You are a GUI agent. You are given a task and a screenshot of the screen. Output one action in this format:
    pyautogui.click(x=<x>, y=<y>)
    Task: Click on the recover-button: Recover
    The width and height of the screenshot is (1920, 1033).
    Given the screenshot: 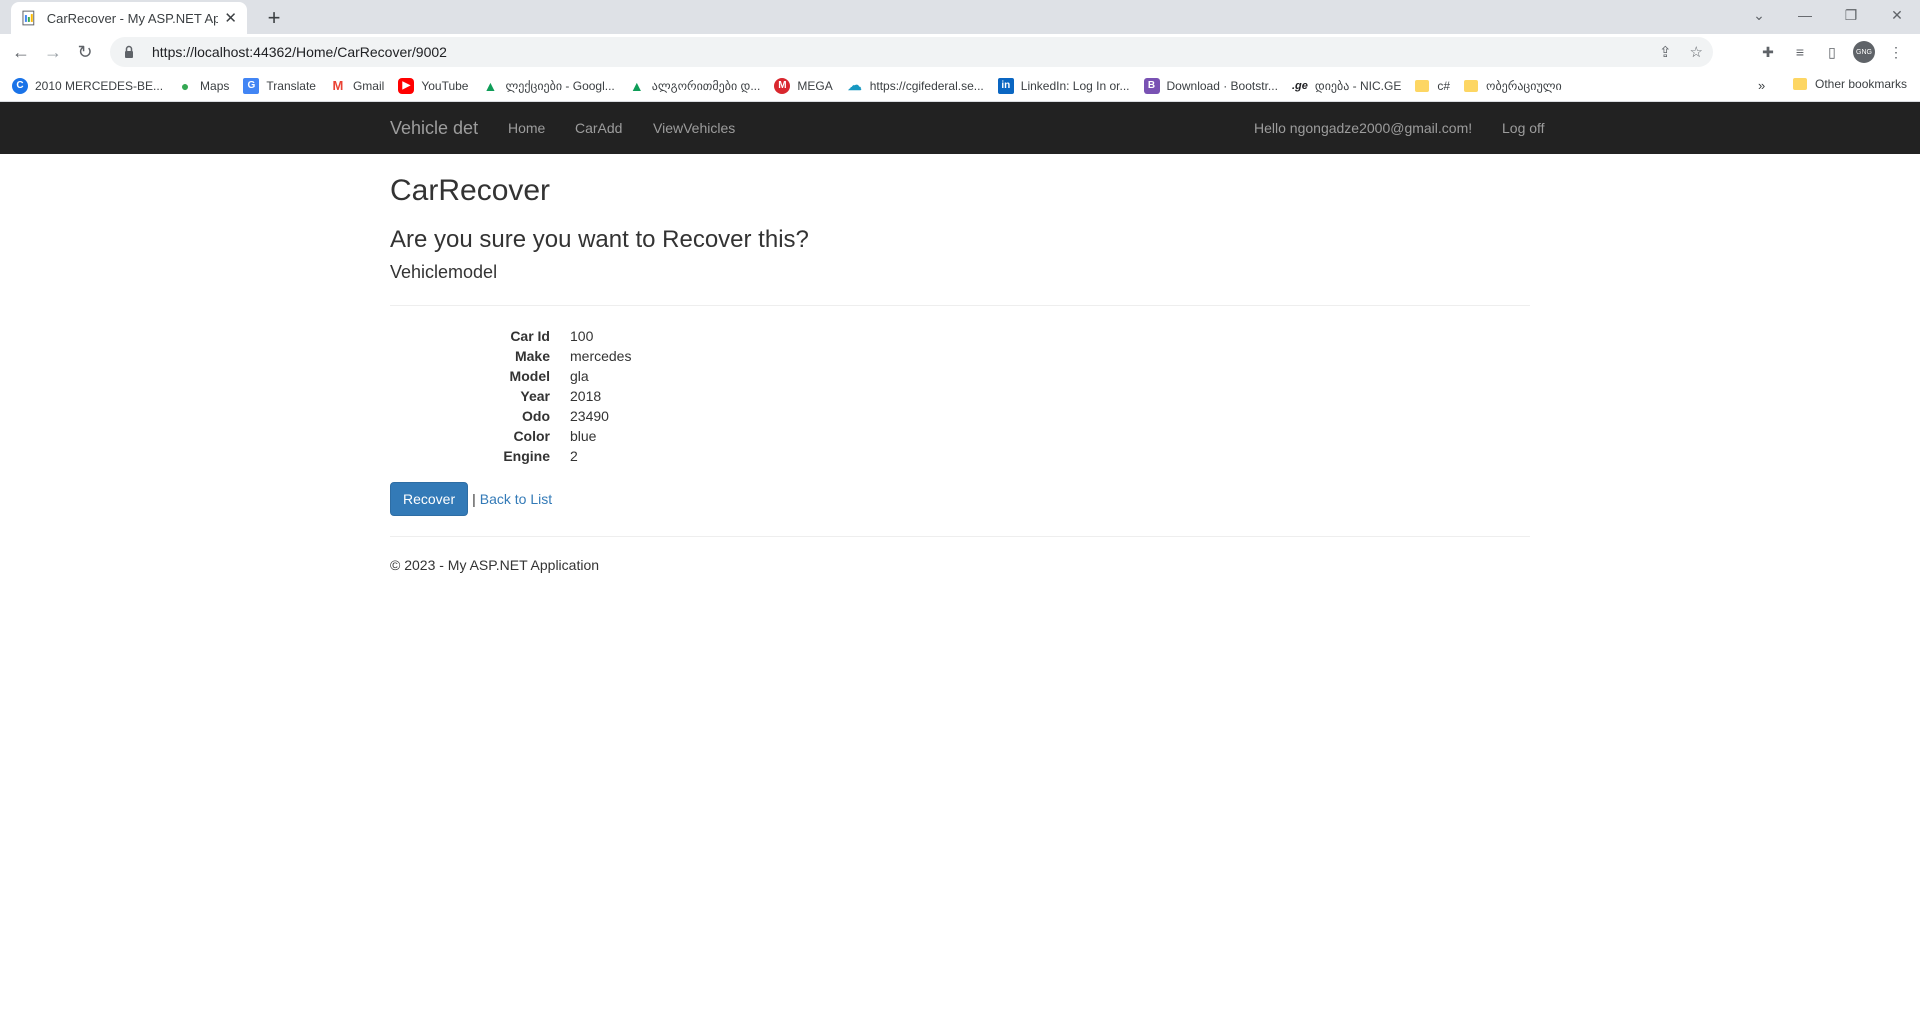 What is the action you would take?
    pyautogui.click(x=429, y=499)
    